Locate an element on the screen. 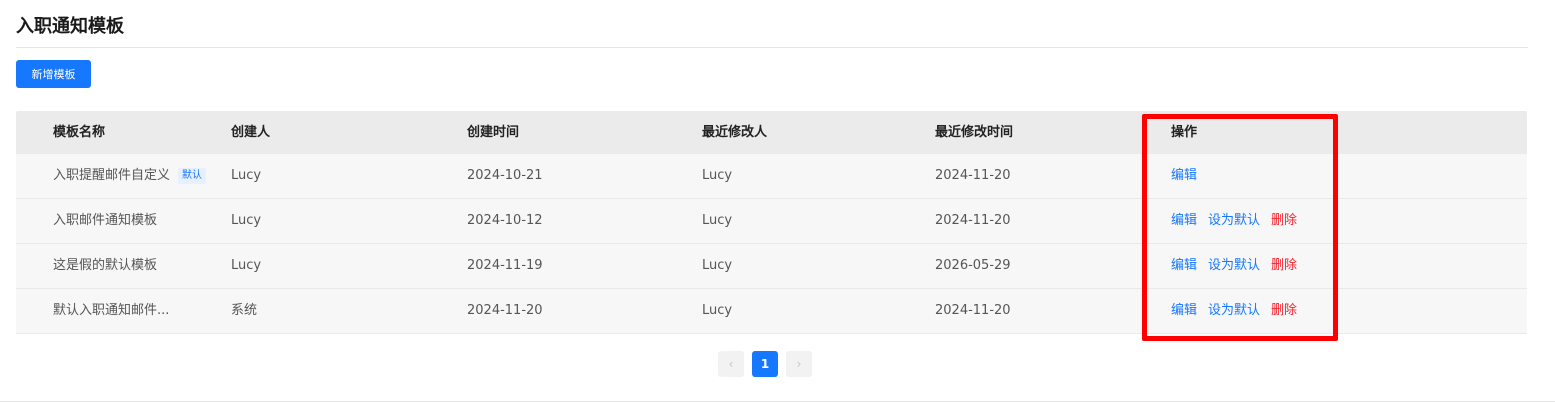  template-name: 这是假的默认模板 is located at coordinates (105, 265).